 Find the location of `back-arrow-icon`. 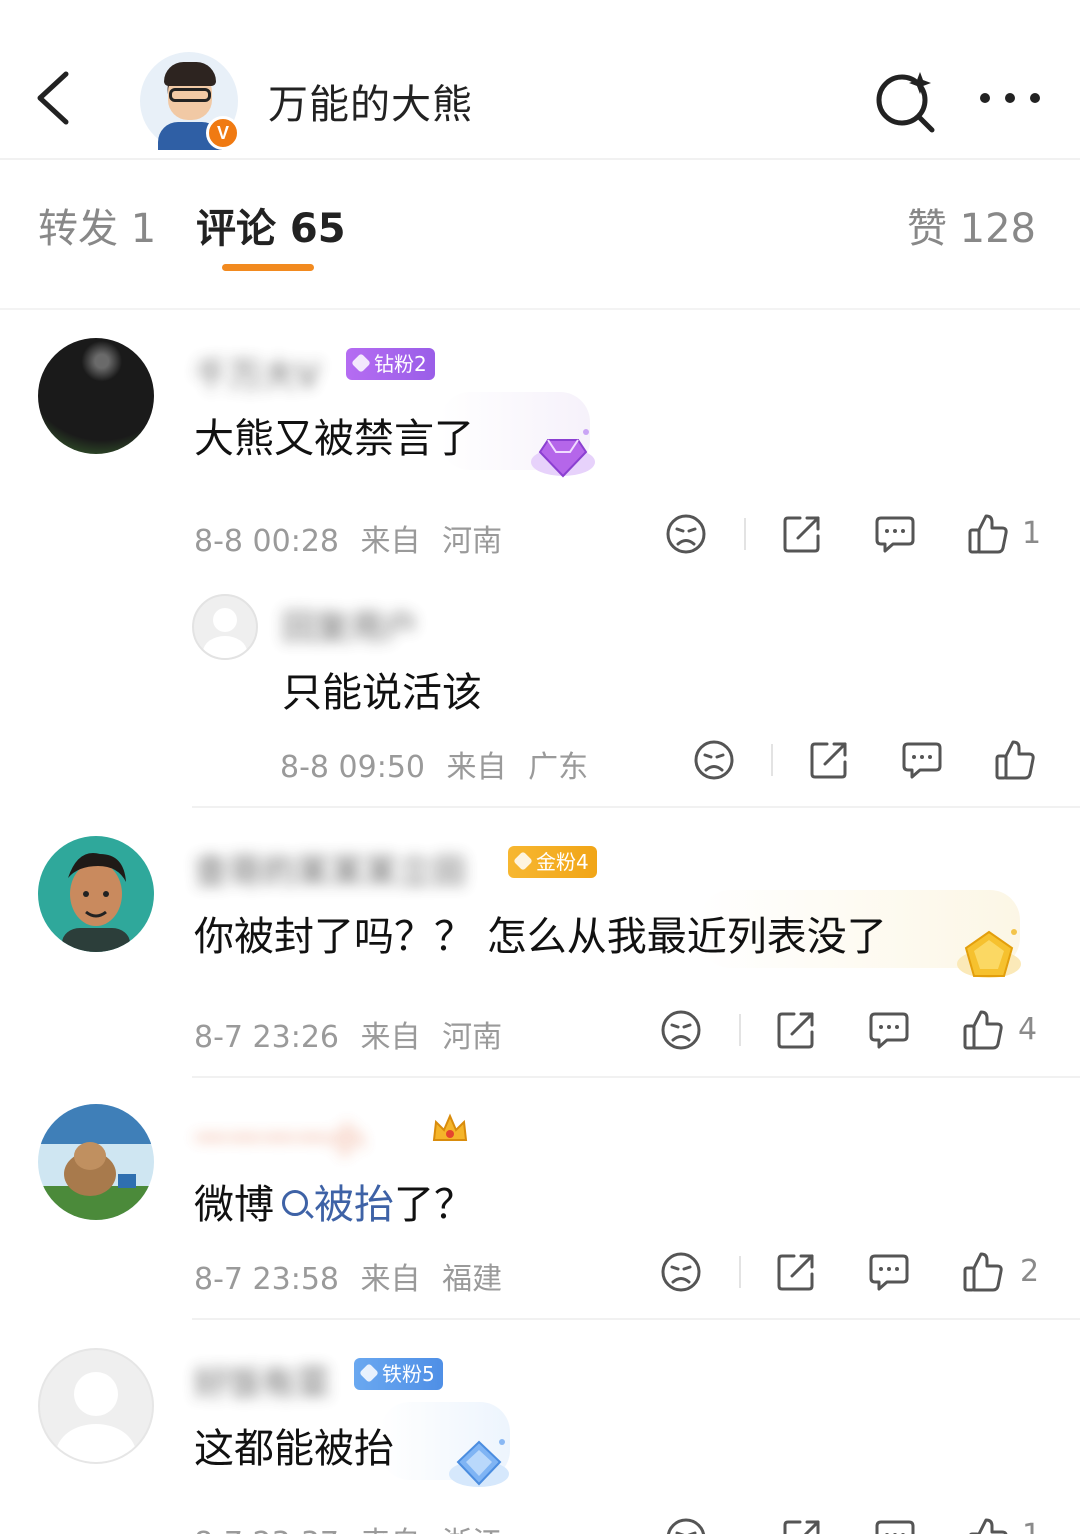

back-arrow-icon is located at coordinates (53, 98).